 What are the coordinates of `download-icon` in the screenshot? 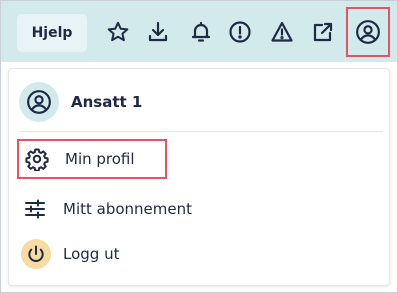 It's located at (158, 32).